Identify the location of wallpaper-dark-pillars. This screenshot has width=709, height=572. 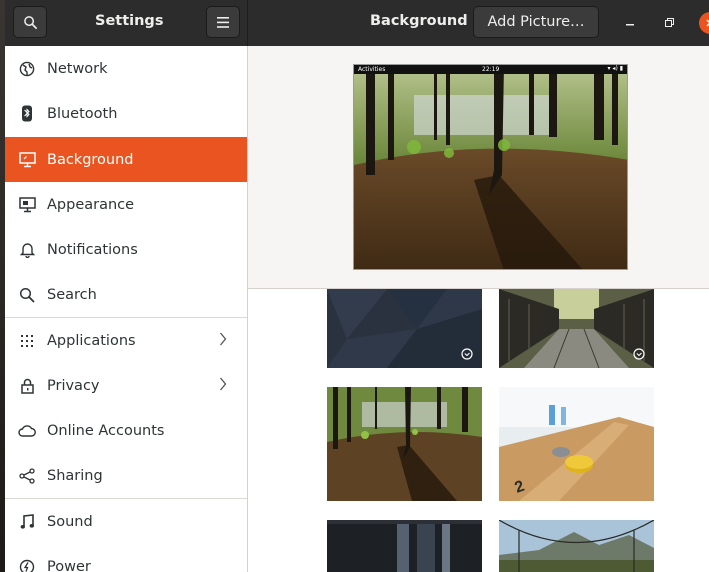
(404, 546).